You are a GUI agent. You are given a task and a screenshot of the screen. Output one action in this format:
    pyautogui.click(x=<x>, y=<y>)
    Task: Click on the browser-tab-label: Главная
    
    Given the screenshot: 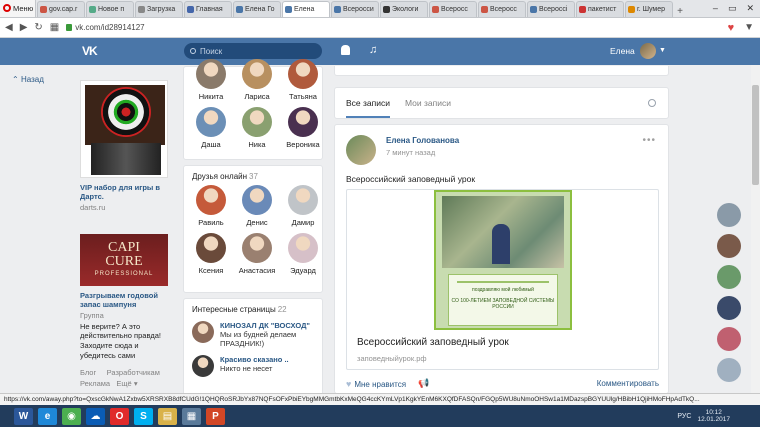 What is the action you would take?
    pyautogui.click(x=209, y=9)
    